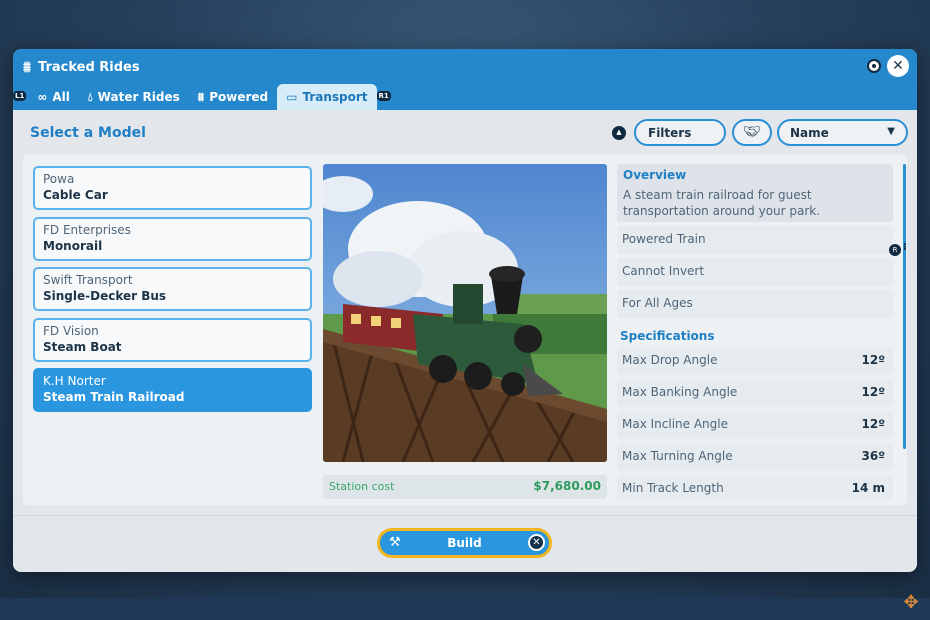  Describe the element at coordinates (567, 486) in the screenshot. I see `station-cost-value: $7,680.00` at that location.